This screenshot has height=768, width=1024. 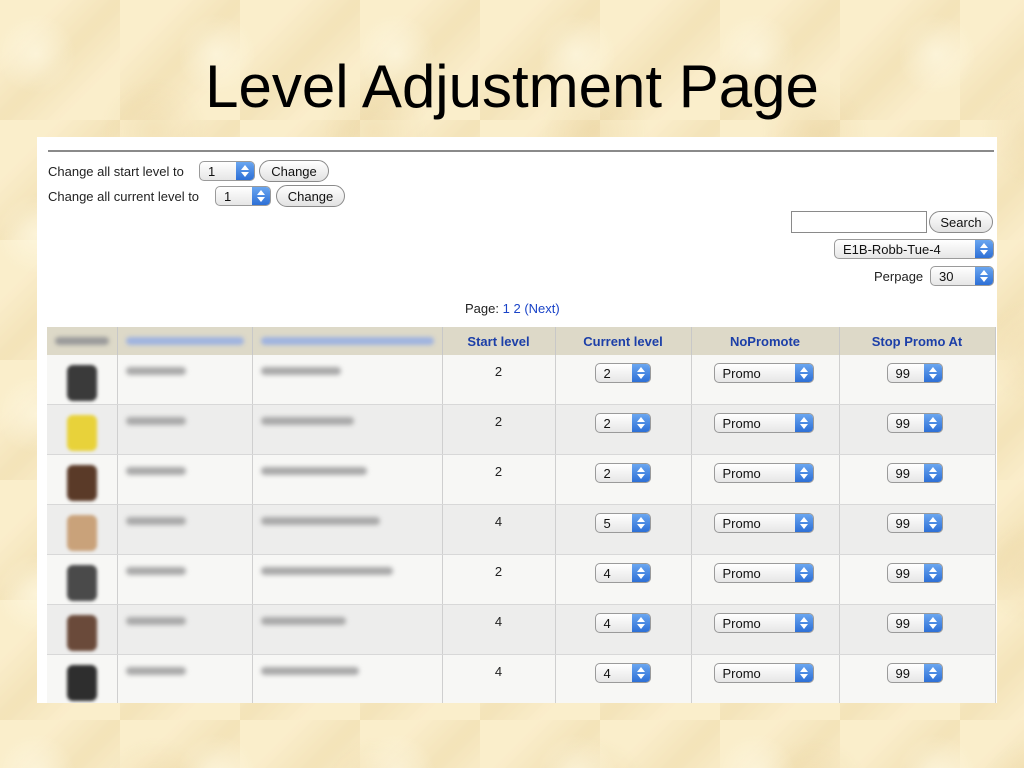 What do you see at coordinates (185, 341) in the screenshot?
I see `col-username-header` at bounding box center [185, 341].